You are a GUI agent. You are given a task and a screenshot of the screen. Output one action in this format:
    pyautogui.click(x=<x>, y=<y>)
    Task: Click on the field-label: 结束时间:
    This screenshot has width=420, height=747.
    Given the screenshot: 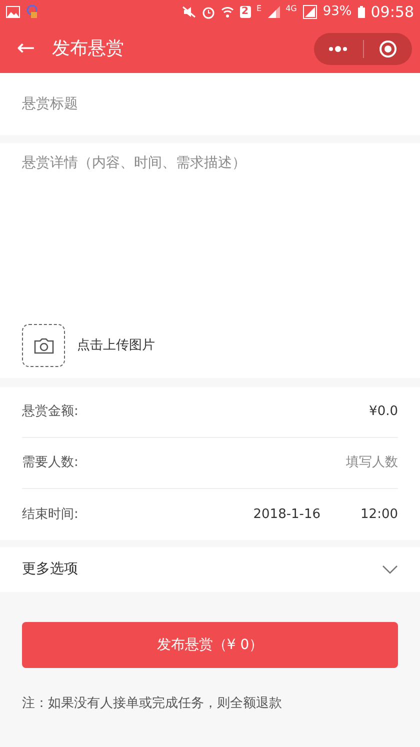 What is the action you would take?
    pyautogui.click(x=50, y=515)
    